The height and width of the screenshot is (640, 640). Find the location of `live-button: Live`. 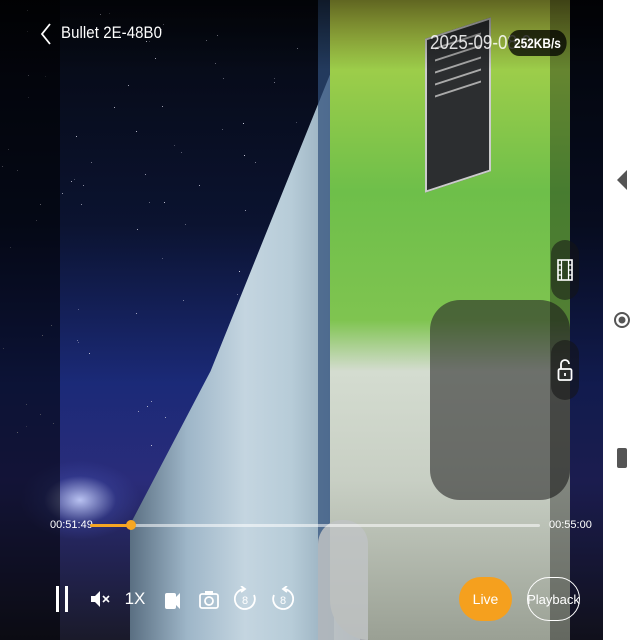

live-button: Live is located at coordinates (485, 599).